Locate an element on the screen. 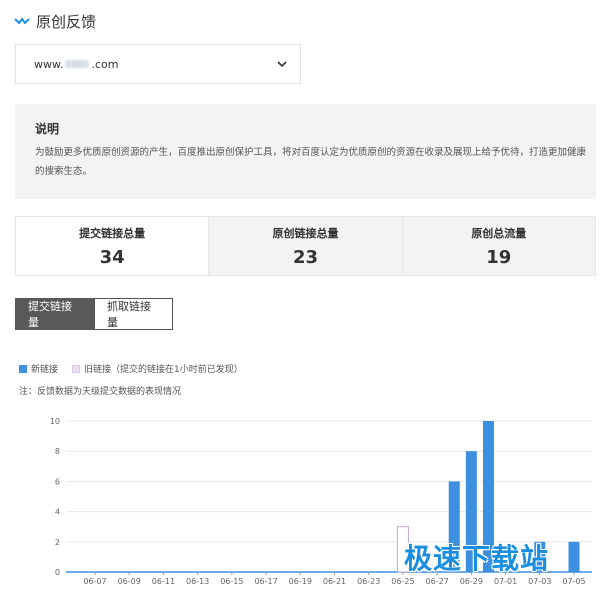 Image resolution: width=600 pixels, height=598 pixels. page-header: 原创反馈 is located at coordinates (55, 21).